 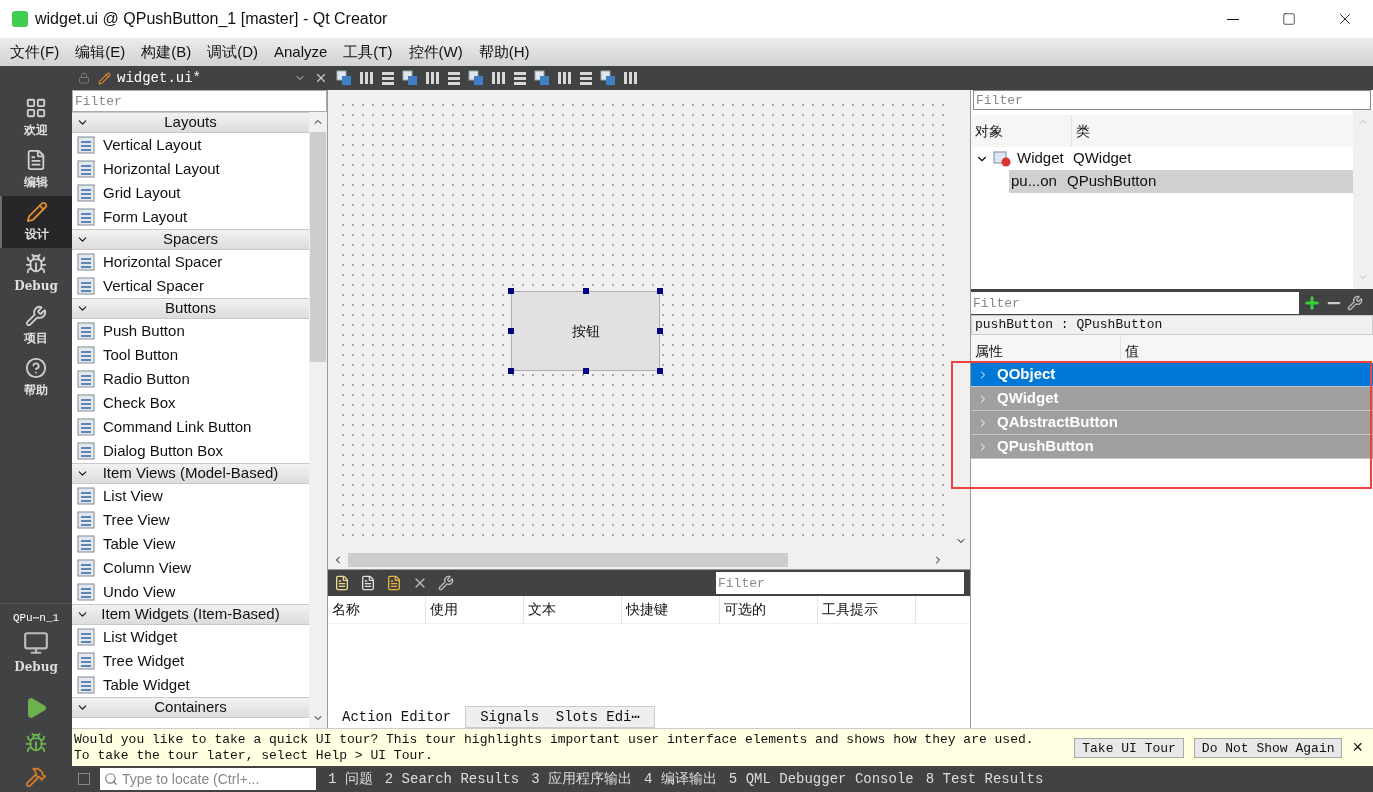 What do you see at coordinates (377, 609) in the screenshot?
I see `column-header: 名称` at bounding box center [377, 609].